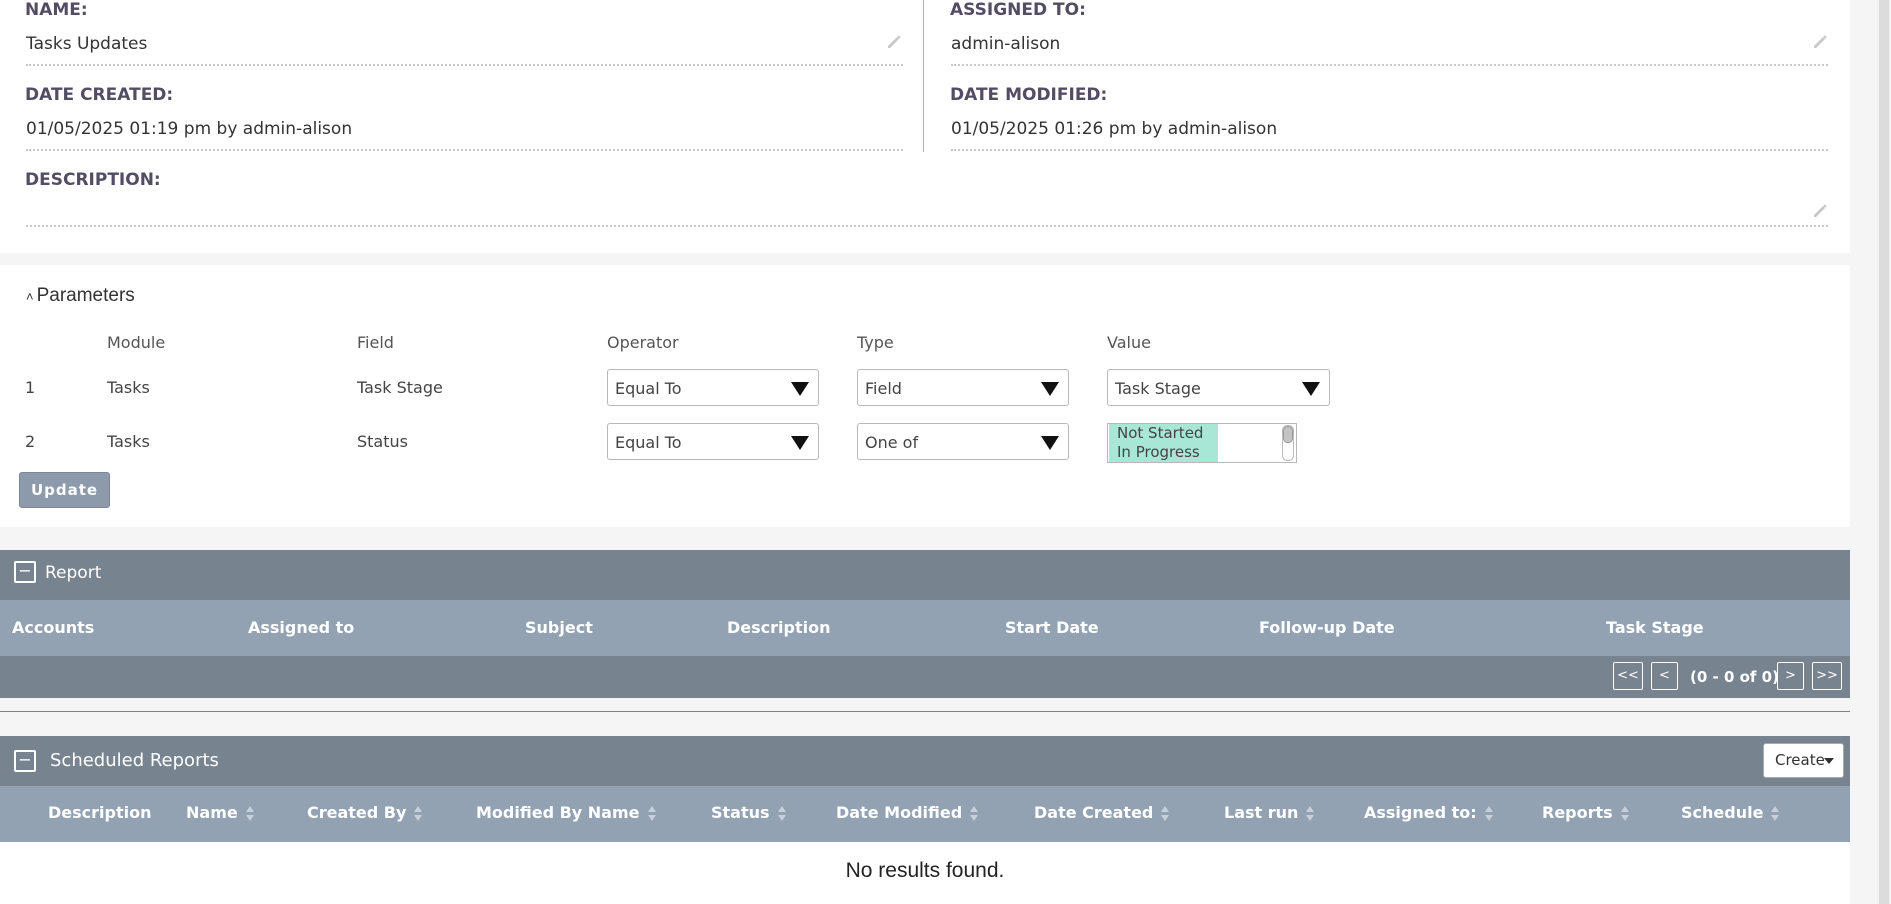 The image size is (1891, 904). Describe the element at coordinates (1722, 812) in the screenshot. I see `col-sched-schedule-label: Schedule` at that location.